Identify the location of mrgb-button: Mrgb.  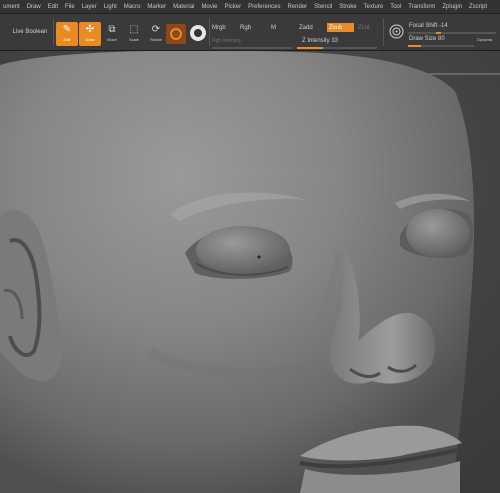
(219, 28).